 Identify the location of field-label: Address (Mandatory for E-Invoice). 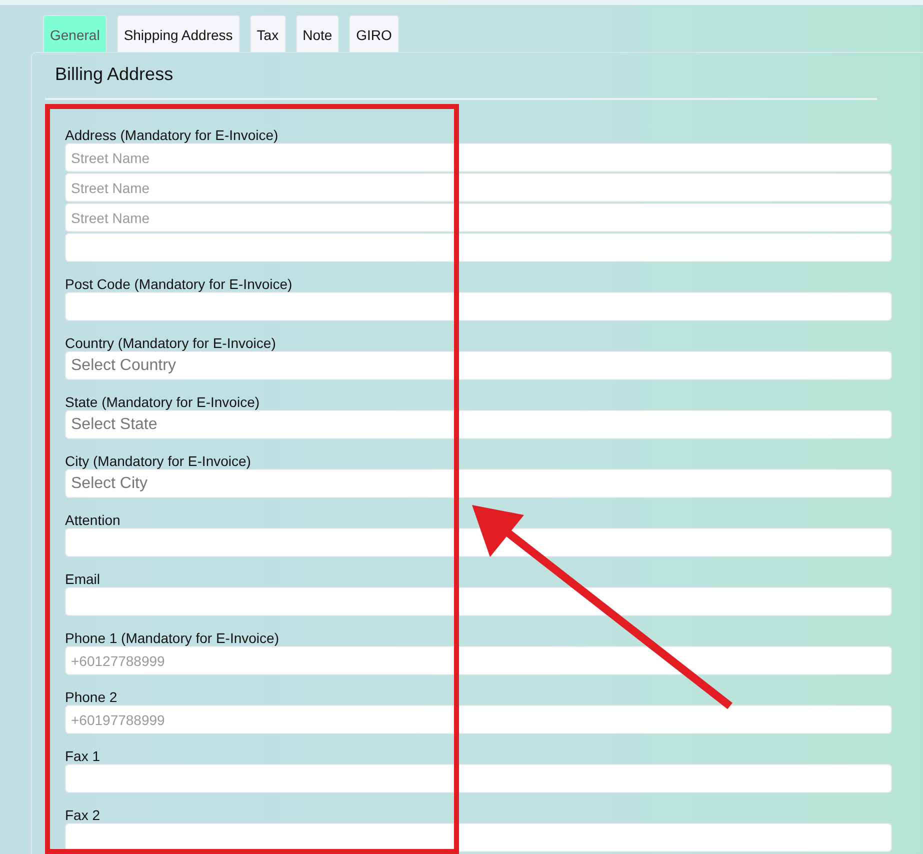
(172, 135).